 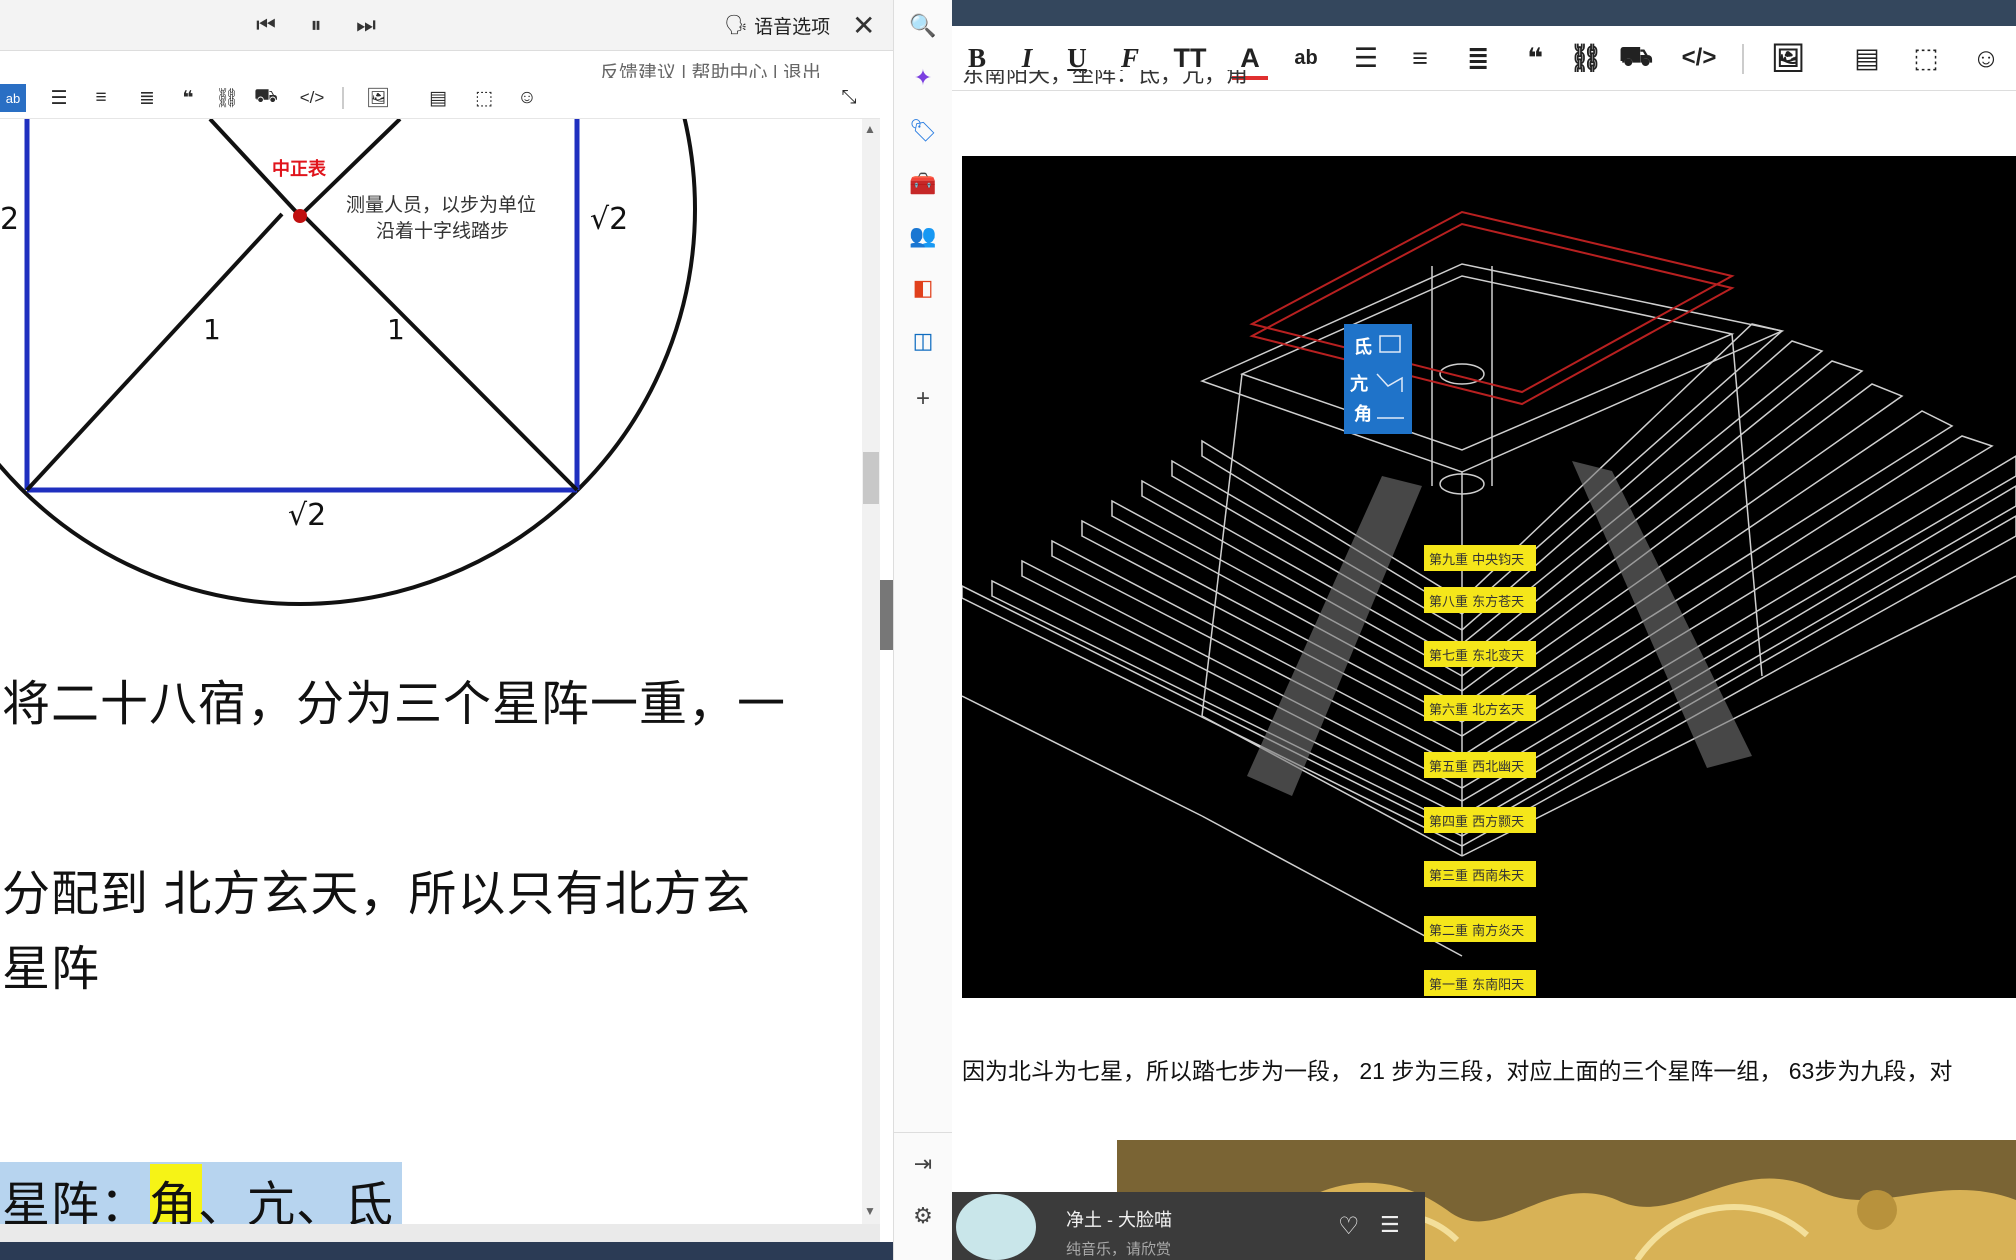 What do you see at coordinates (922, 630) in the screenshot?
I see `browser-sidebar: 🔍 ✦ 🏷 🧰 👥 ◧ ◫ + ⇥ ⚙` at bounding box center [922, 630].